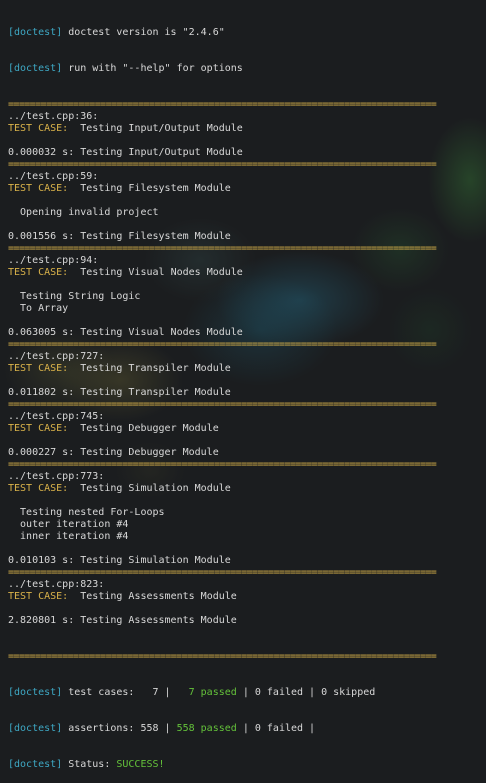 This screenshot has width=486, height=783. Describe the element at coordinates (140, 764) in the screenshot. I see `status-value: SUCCESS!` at that location.